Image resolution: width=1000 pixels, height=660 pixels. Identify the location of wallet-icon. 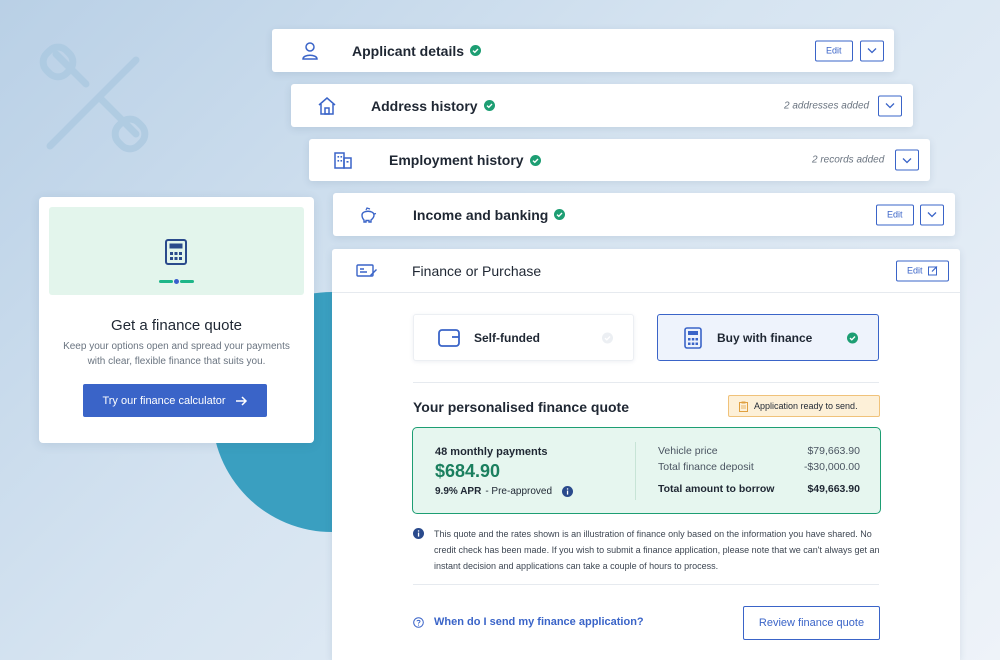
(449, 337).